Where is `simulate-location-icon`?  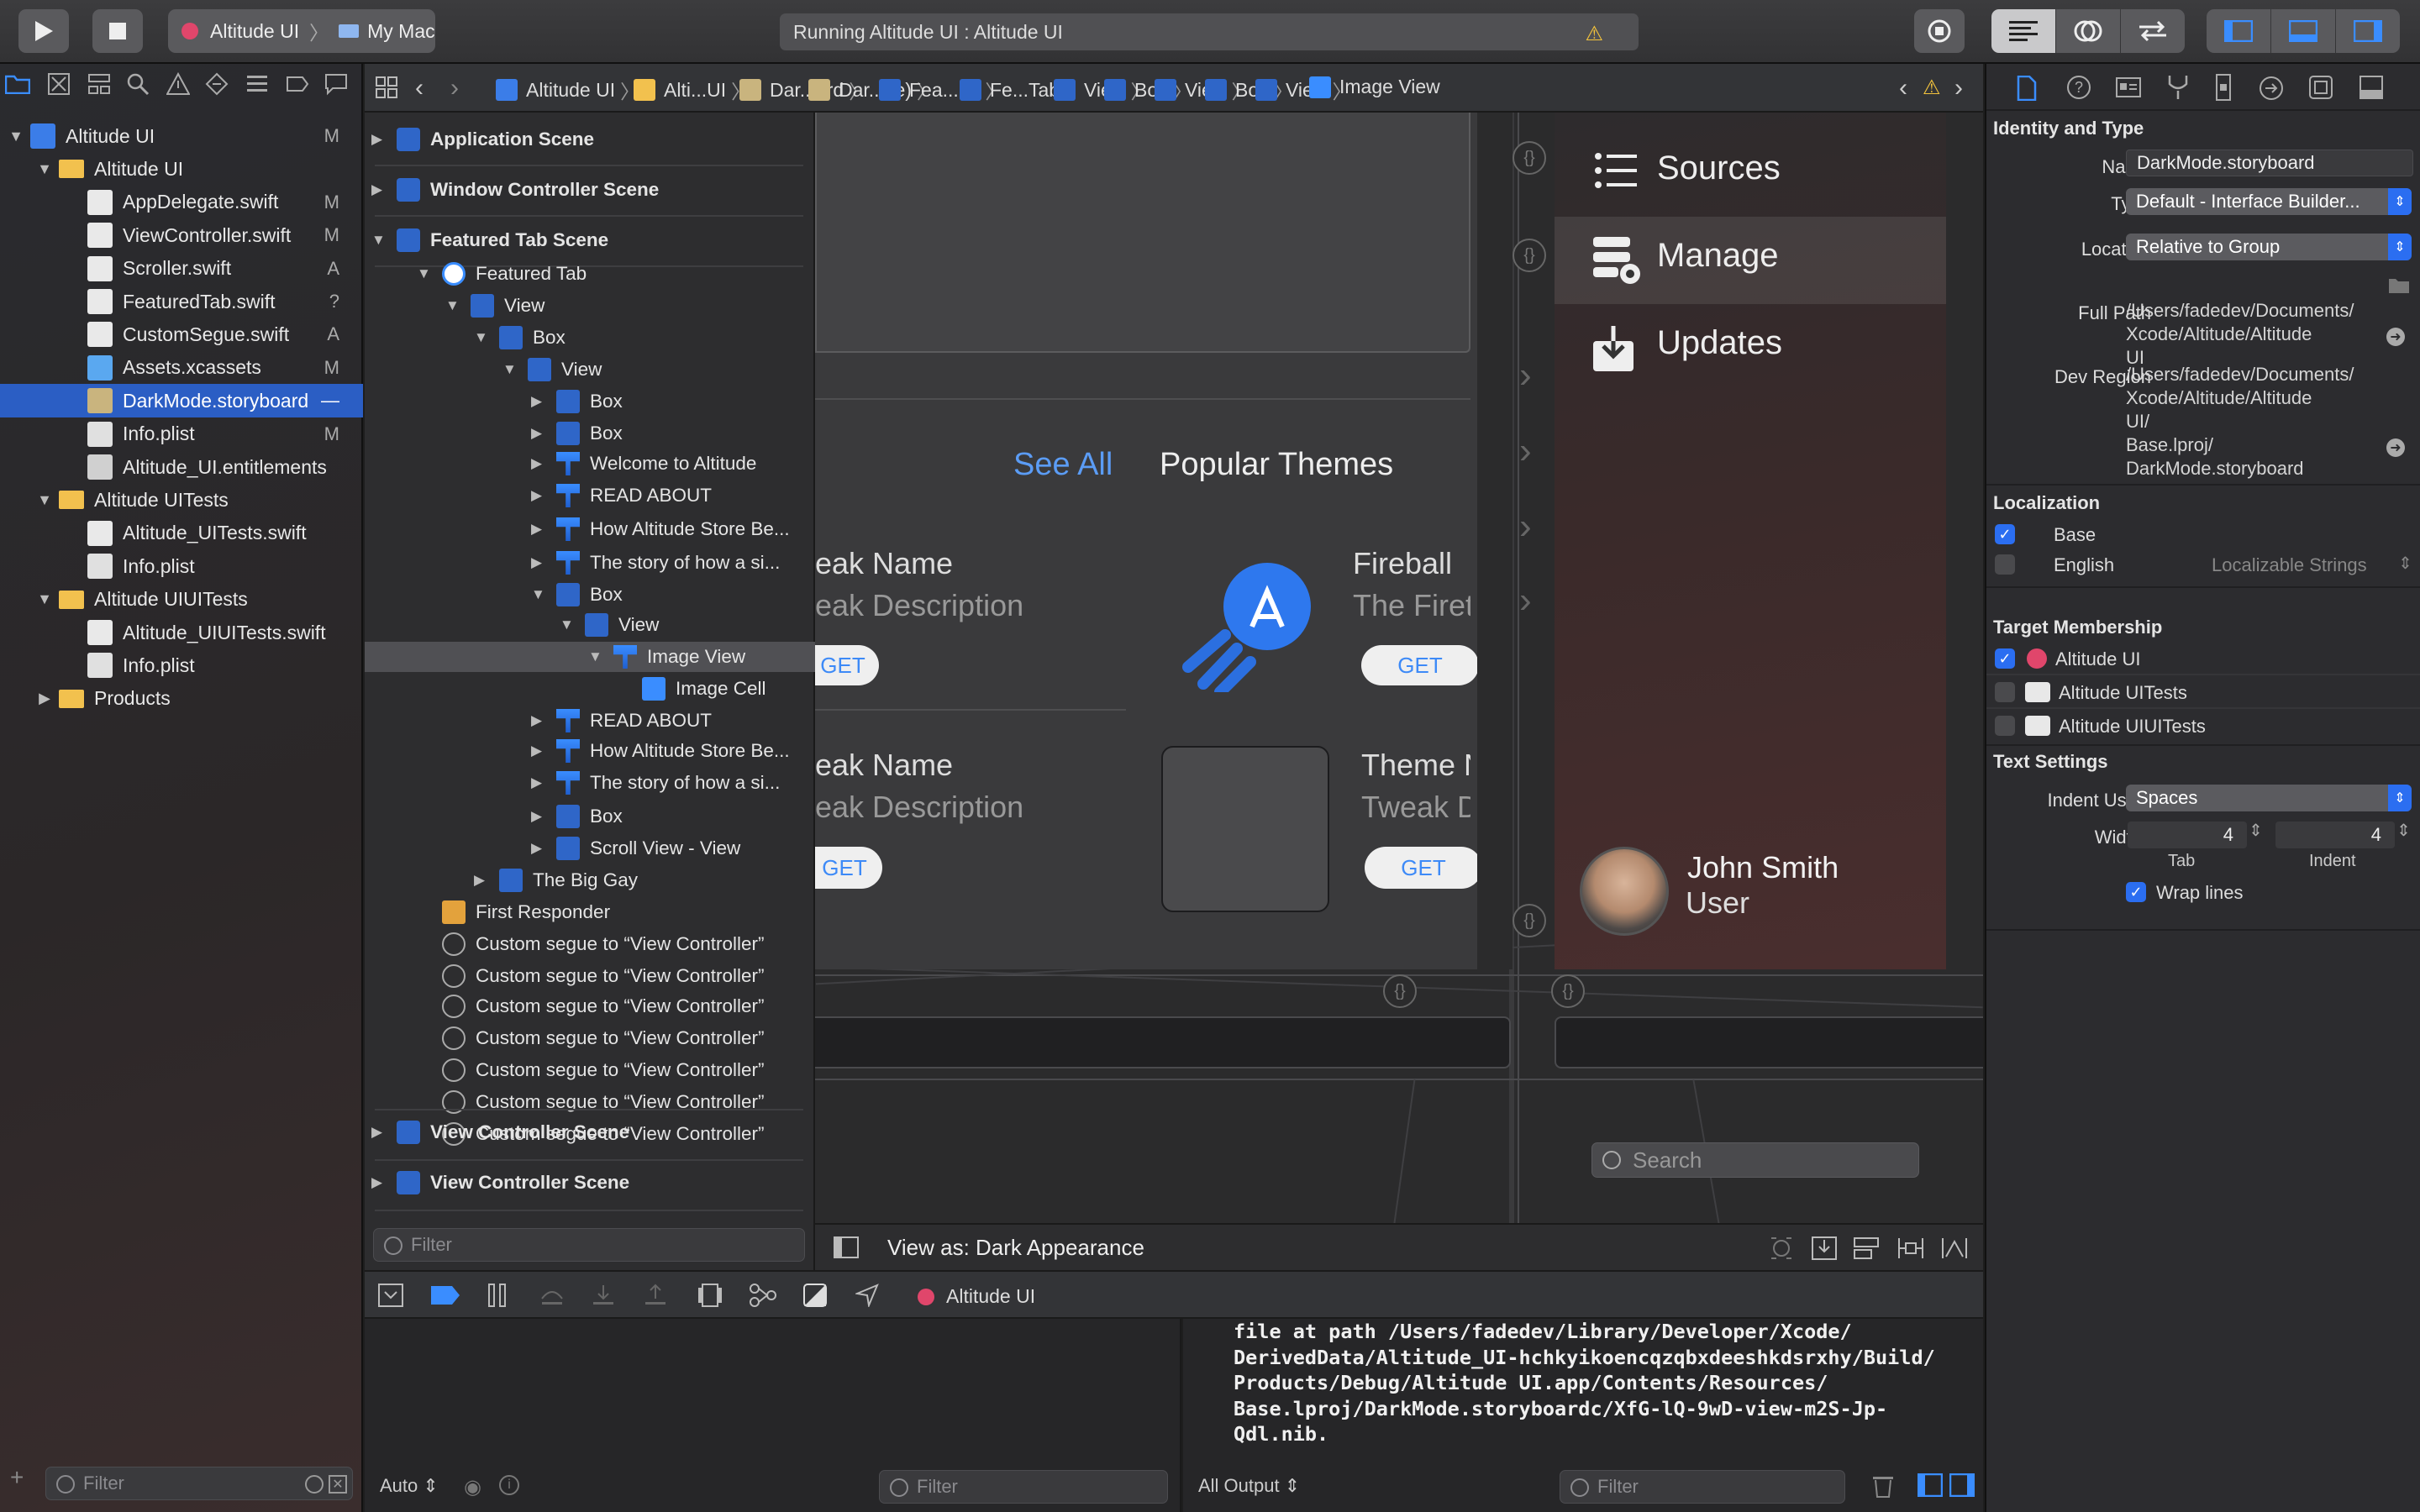 simulate-location-icon is located at coordinates (867, 1295).